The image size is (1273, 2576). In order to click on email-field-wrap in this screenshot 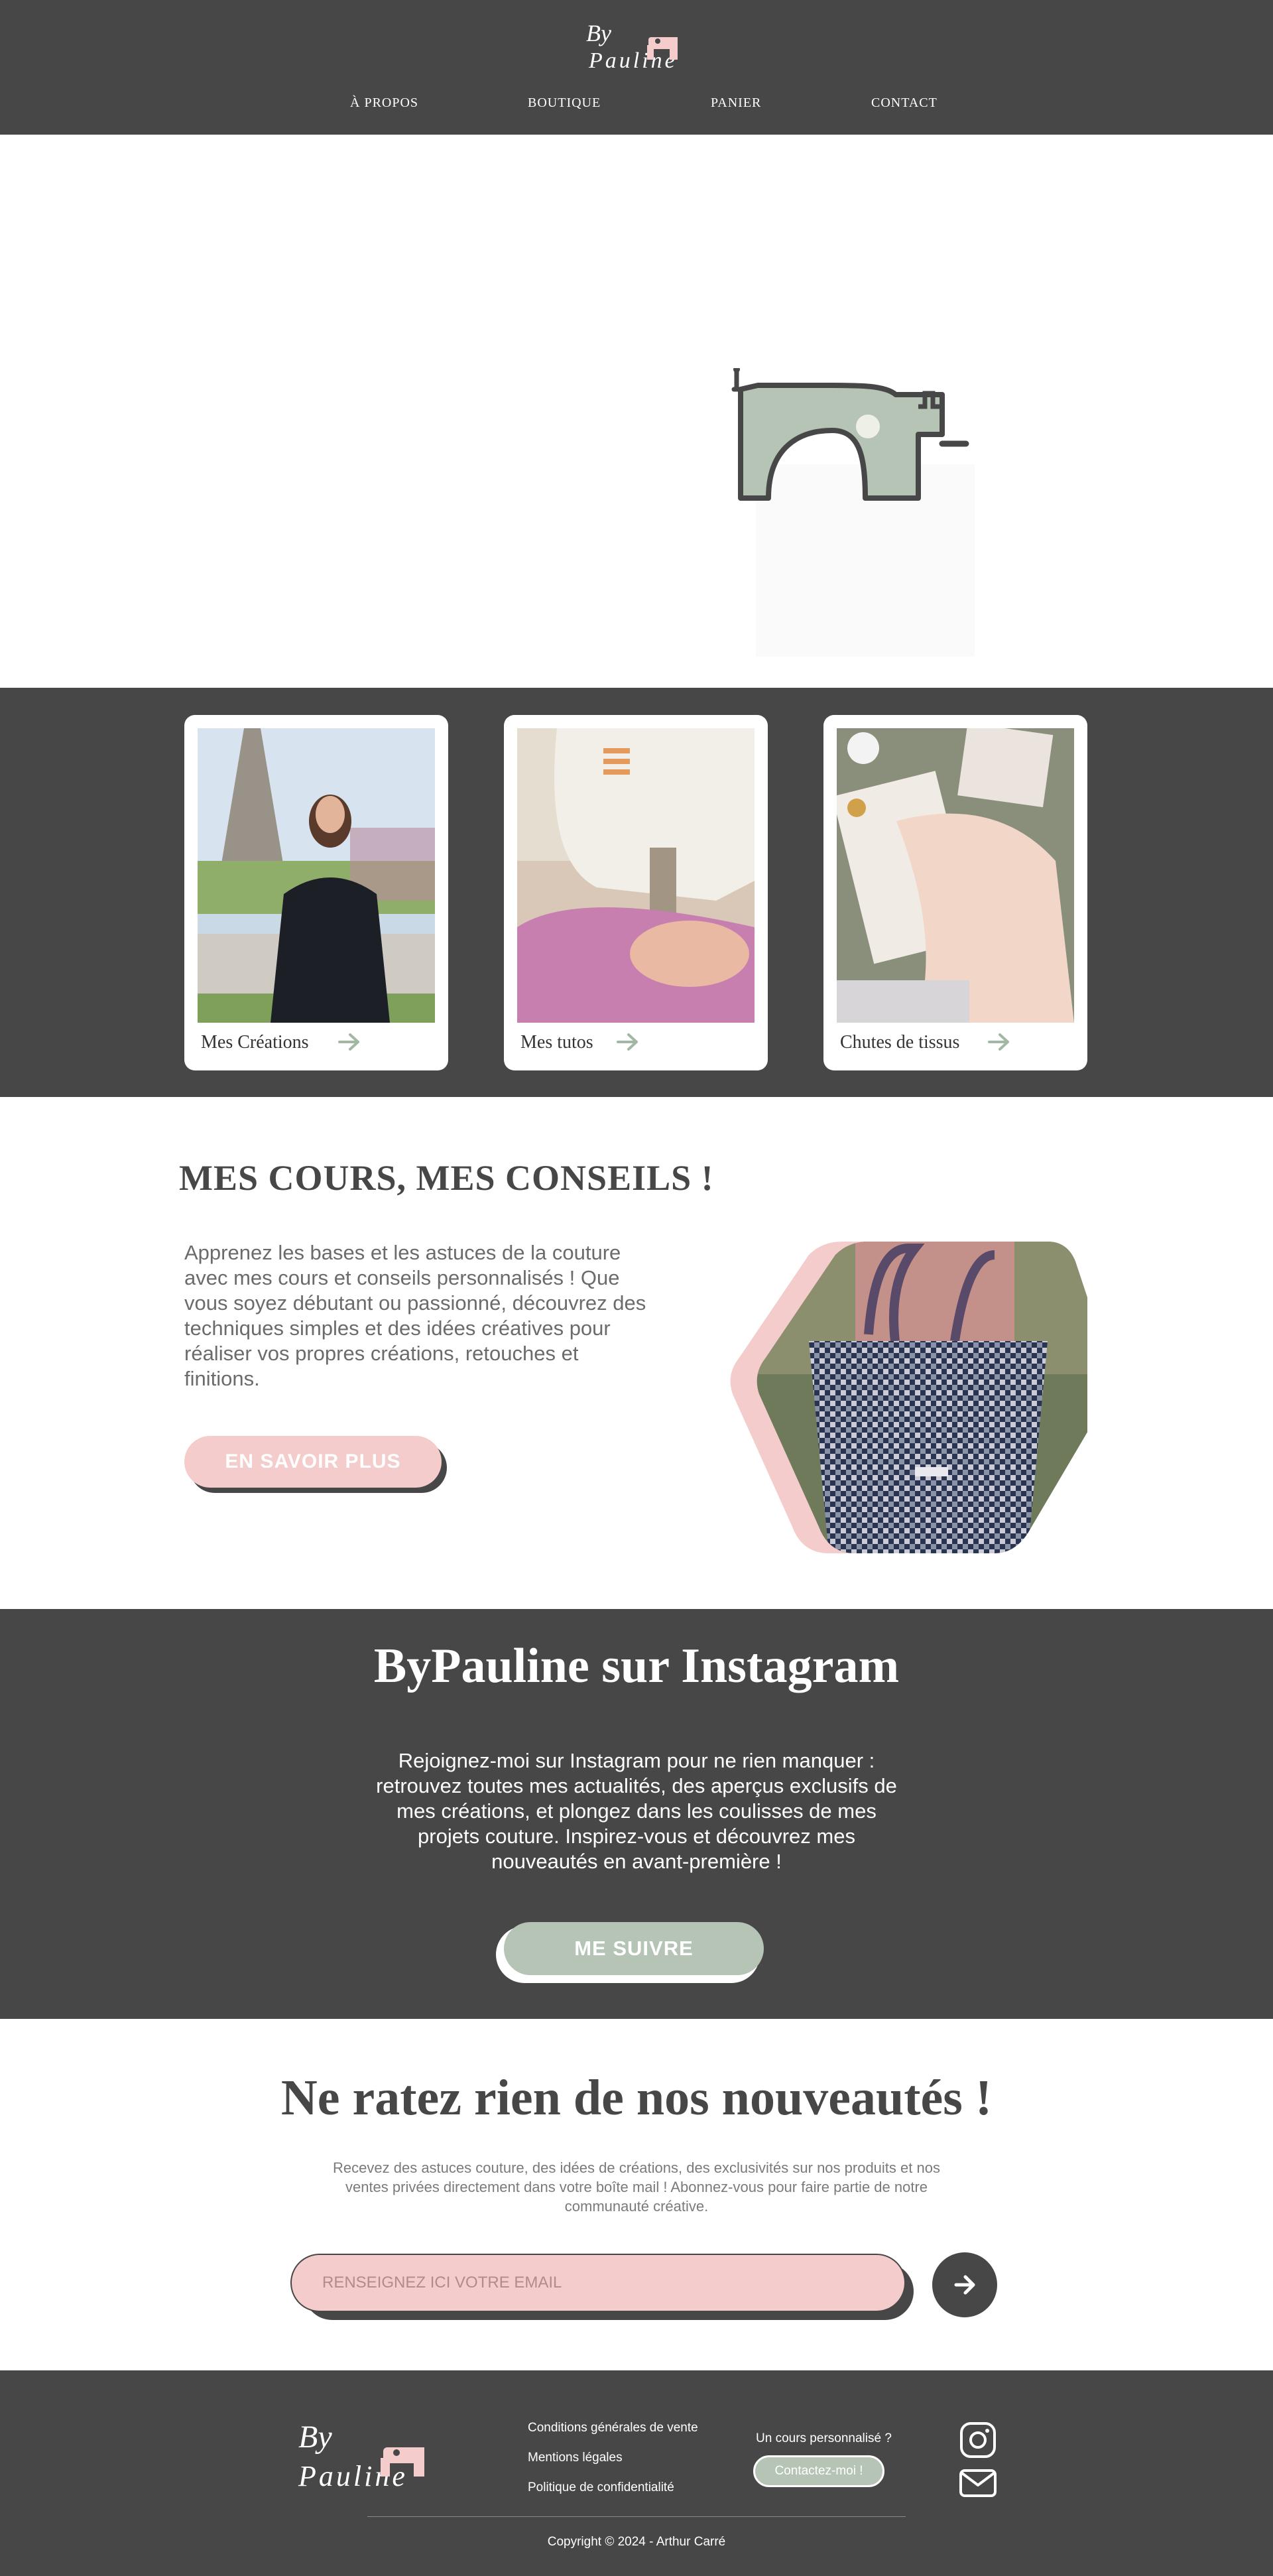, I will do `click(603, 2288)`.